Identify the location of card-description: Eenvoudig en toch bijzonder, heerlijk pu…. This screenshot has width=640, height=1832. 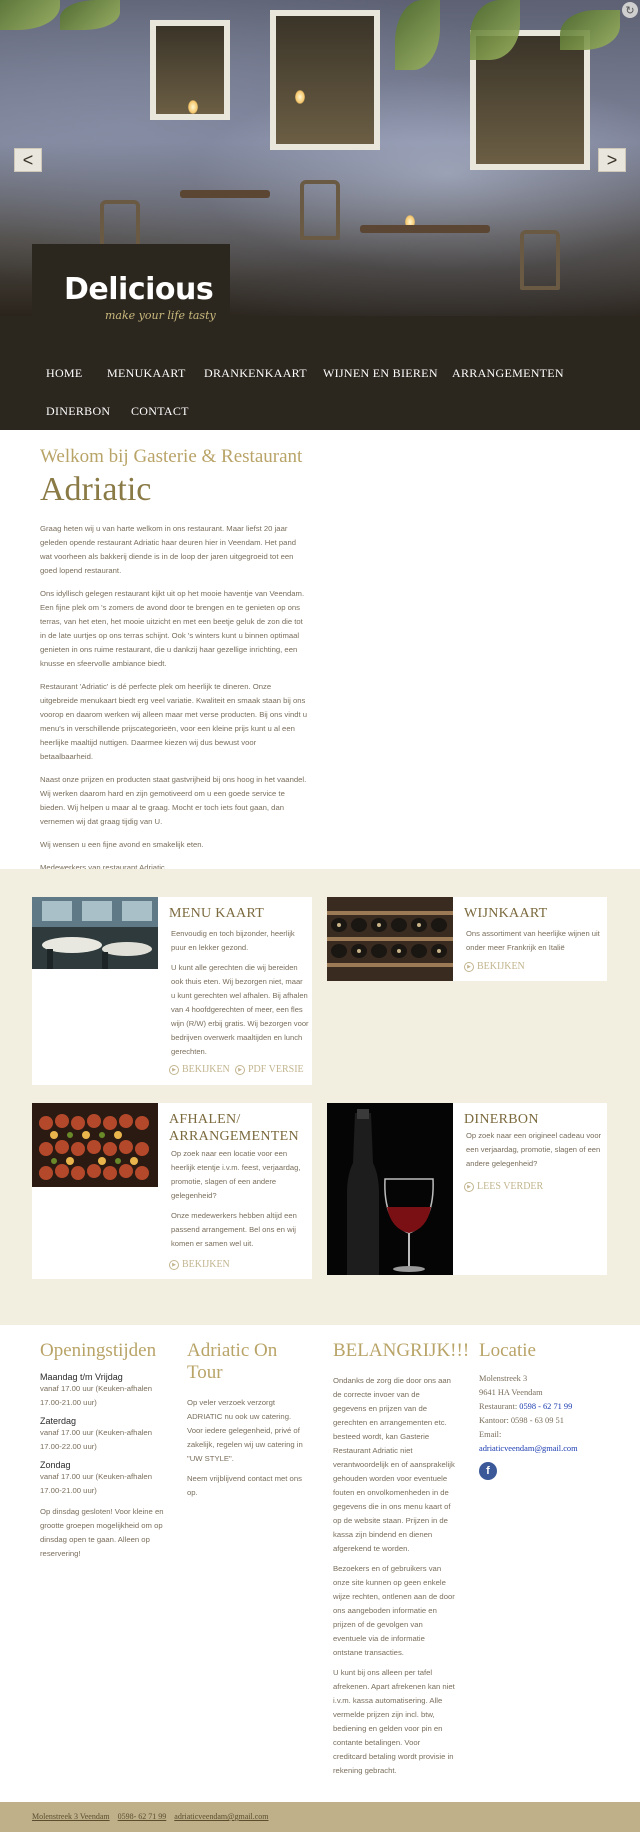
(233, 940).